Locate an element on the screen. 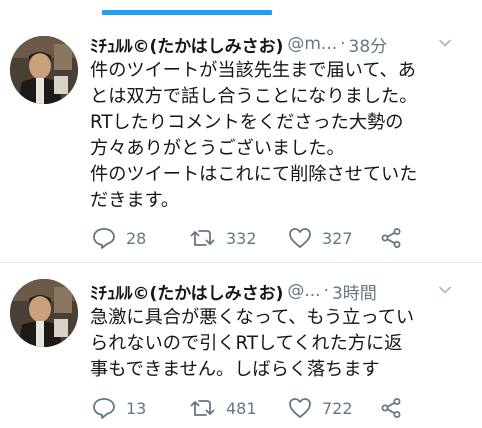 Image resolution: width=482 pixels, height=428 pixels. tweet-text-line: 事もできません。しばらく落ちます is located at coordinates (235, 369).